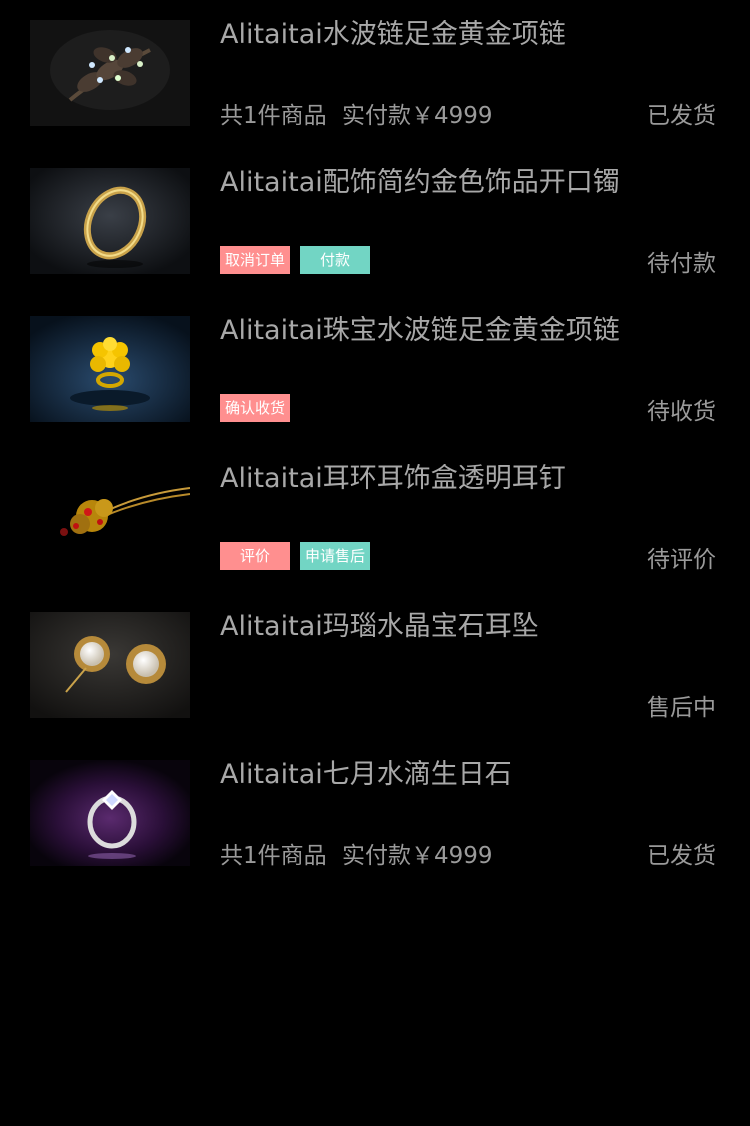 This screenshot has height=1126, width=750. I want to click on gold-ring-icon, so click(110, 221).